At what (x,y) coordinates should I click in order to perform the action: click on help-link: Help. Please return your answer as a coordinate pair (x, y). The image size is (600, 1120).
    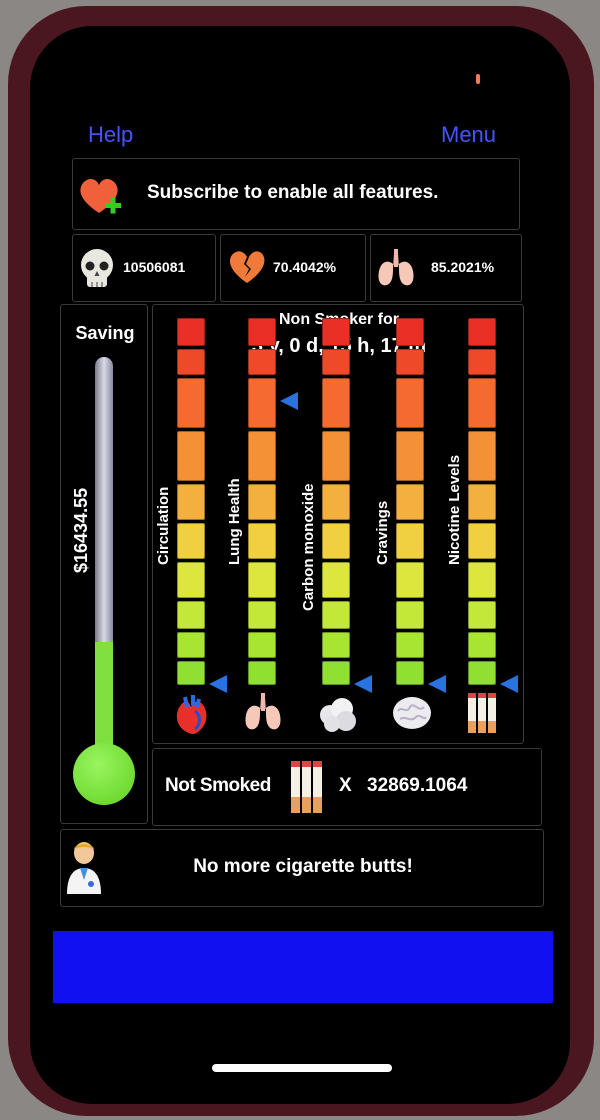
    Looking at the image, I should click on (110, 135).